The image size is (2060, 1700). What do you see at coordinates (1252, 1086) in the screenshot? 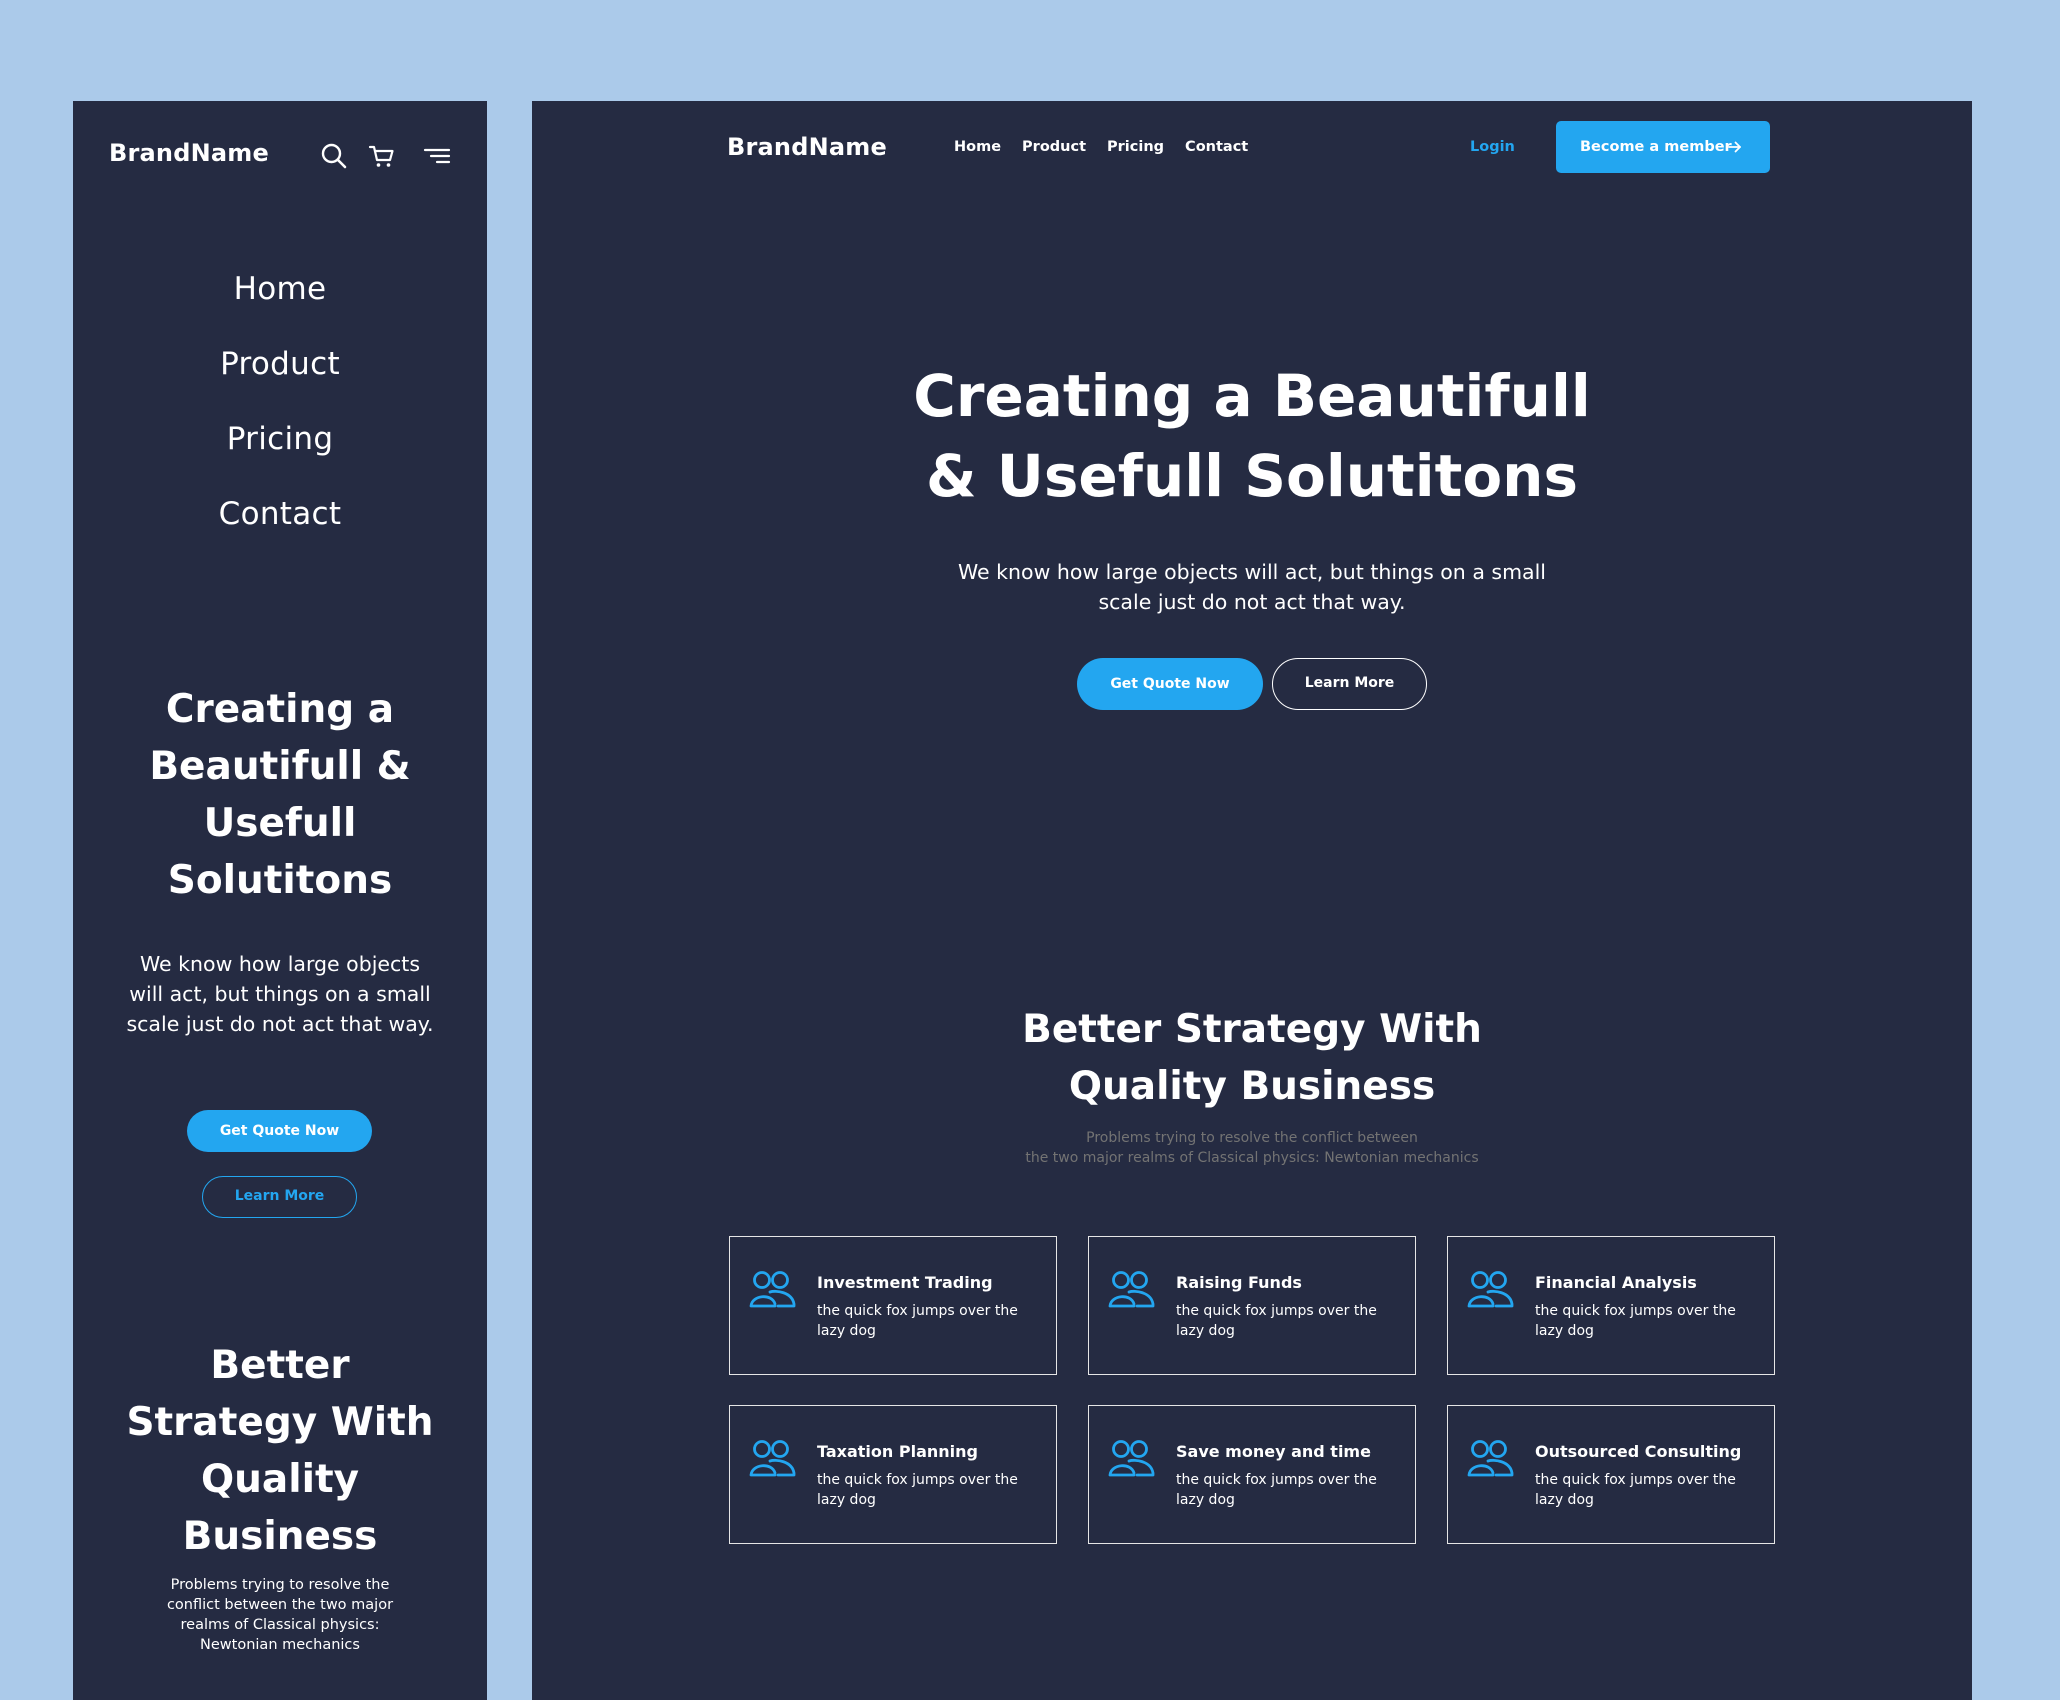
I see `section-title-line: Quality Business` at bounding box center [1252, 1086].